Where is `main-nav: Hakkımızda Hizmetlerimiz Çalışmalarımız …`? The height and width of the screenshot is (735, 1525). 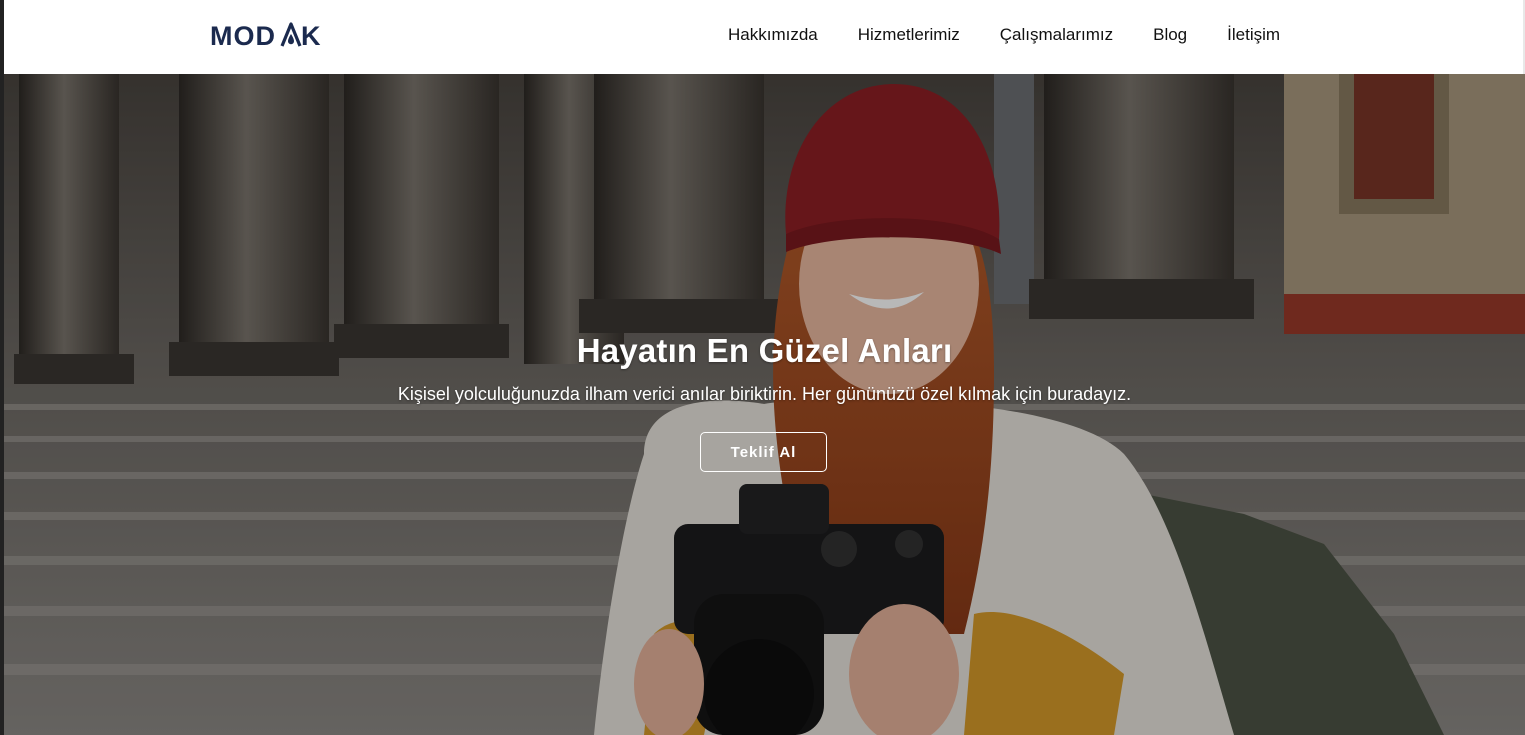 main-nav: Hakkımızda Hizmetlerimiz Çalışmalarımız … is located at coordinates (1004, 35).